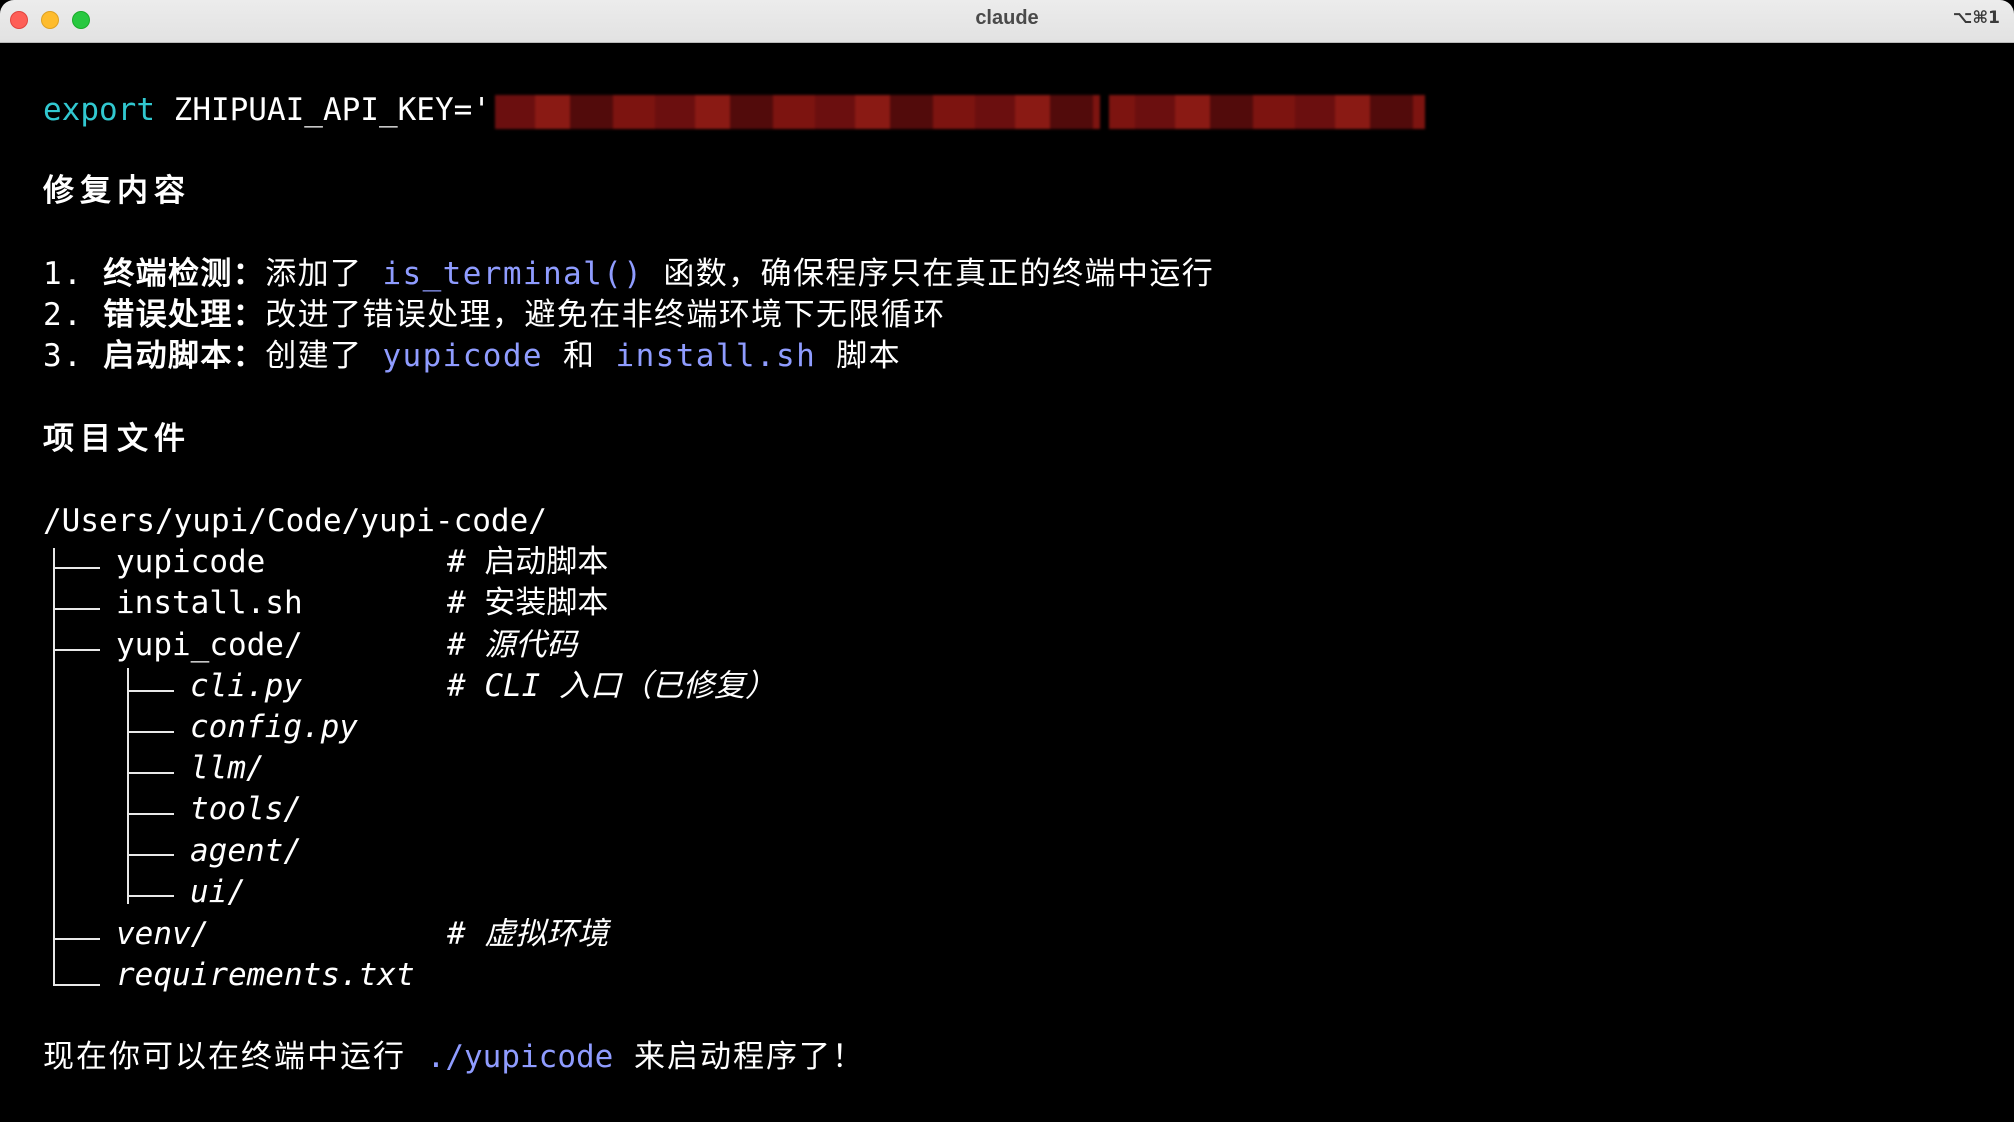  Describe the element at coordinates (513, 274) in the screenshot. I see `fix-item-code: is_terminal()` at that location.